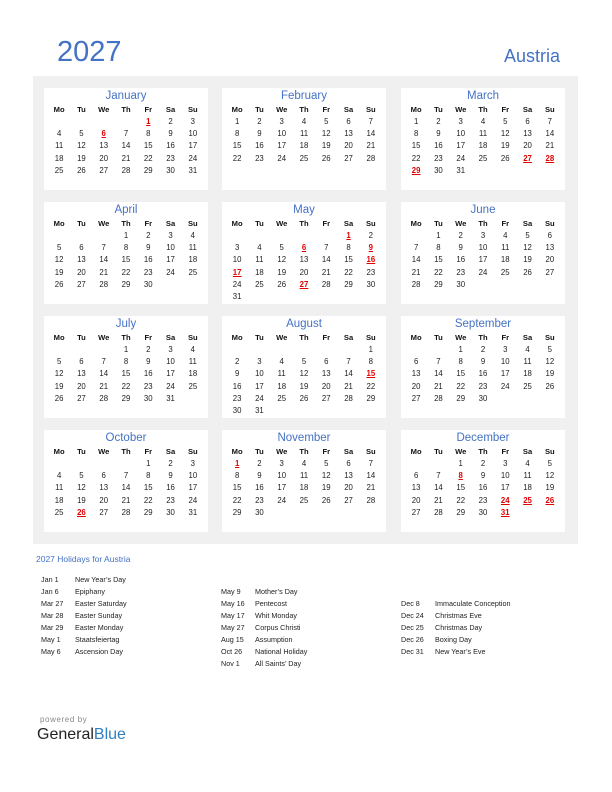 The width and height of the screenshot is (612, 792). What do you see at coordinates (304, 272) in the screenshot?
I see `week-row: 17 18 19 20 21 22 23` at bounding box center [304, 272].